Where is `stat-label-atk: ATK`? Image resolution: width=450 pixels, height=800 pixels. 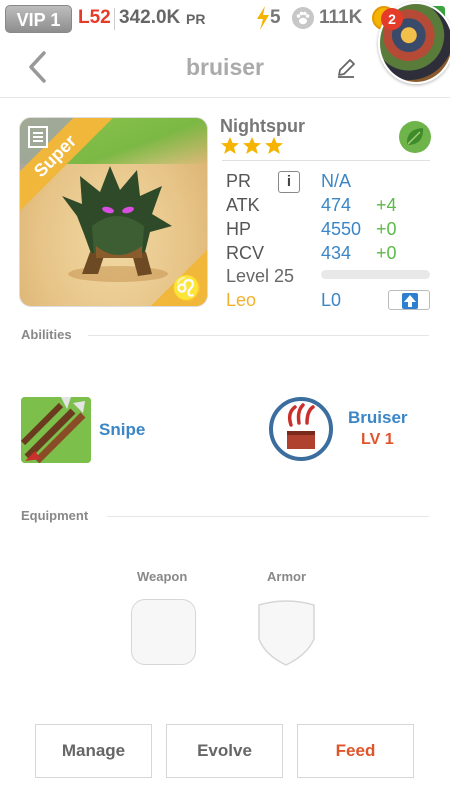 stat-label-atk: ATK is located at coordinates (243, 205).